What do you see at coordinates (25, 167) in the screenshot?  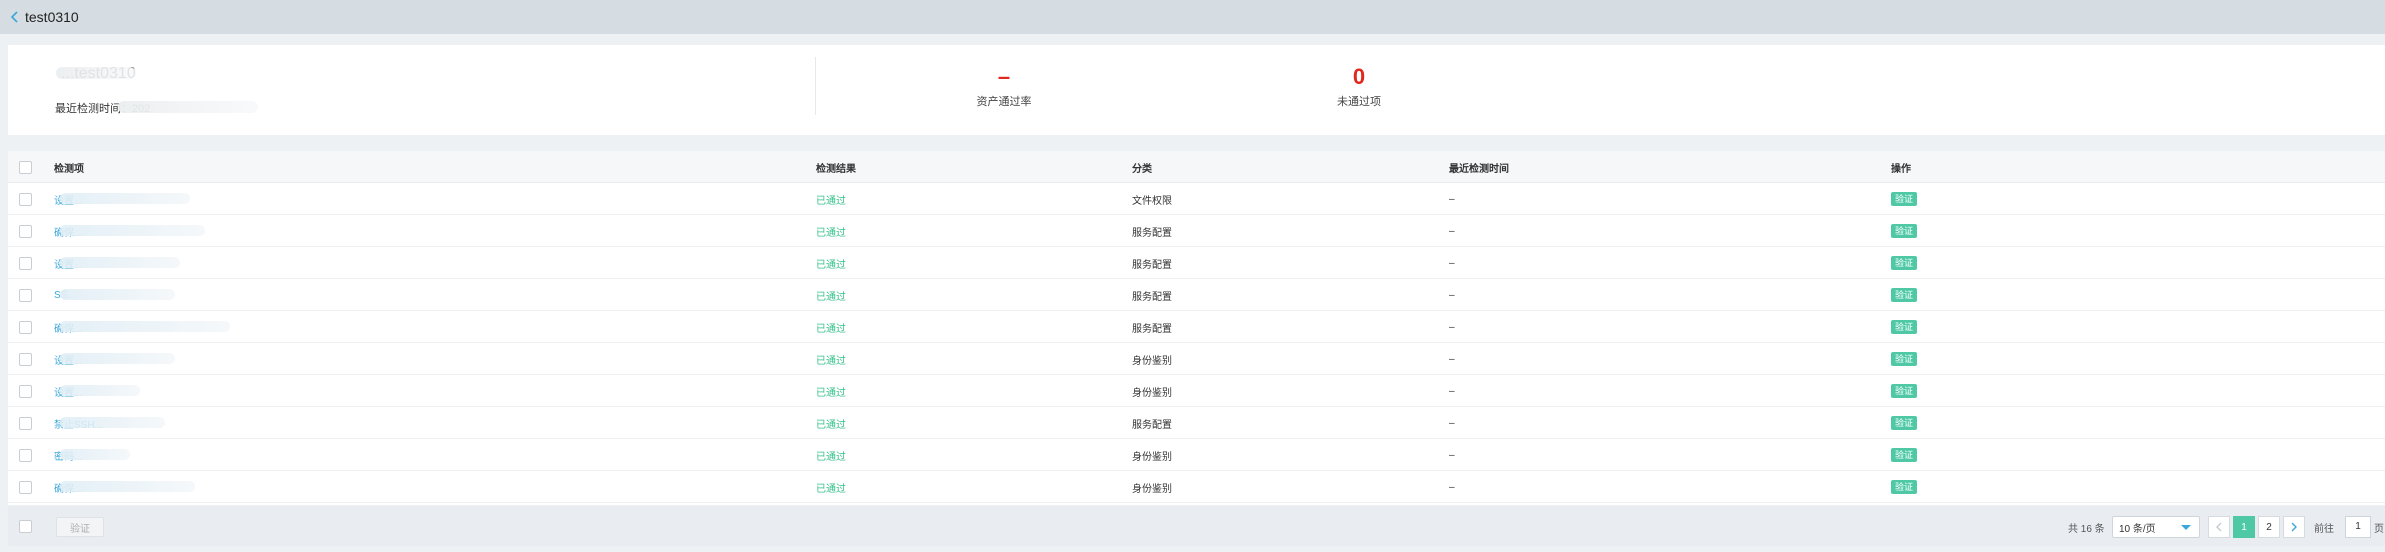 I see `select-all-checkbox` at bounding box center [25, 167].